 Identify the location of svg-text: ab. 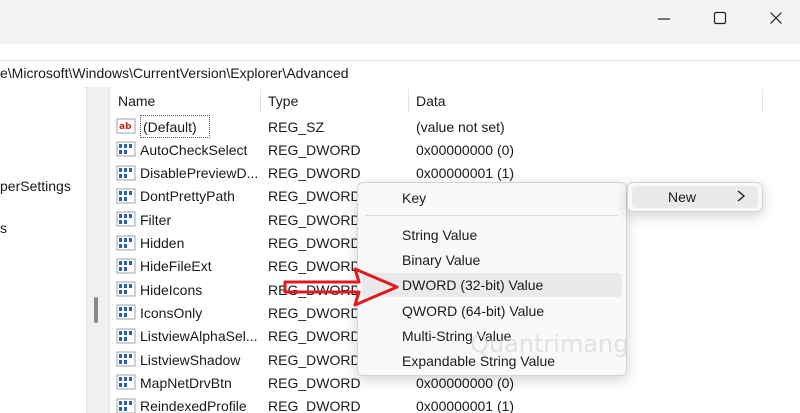
(125, 127).